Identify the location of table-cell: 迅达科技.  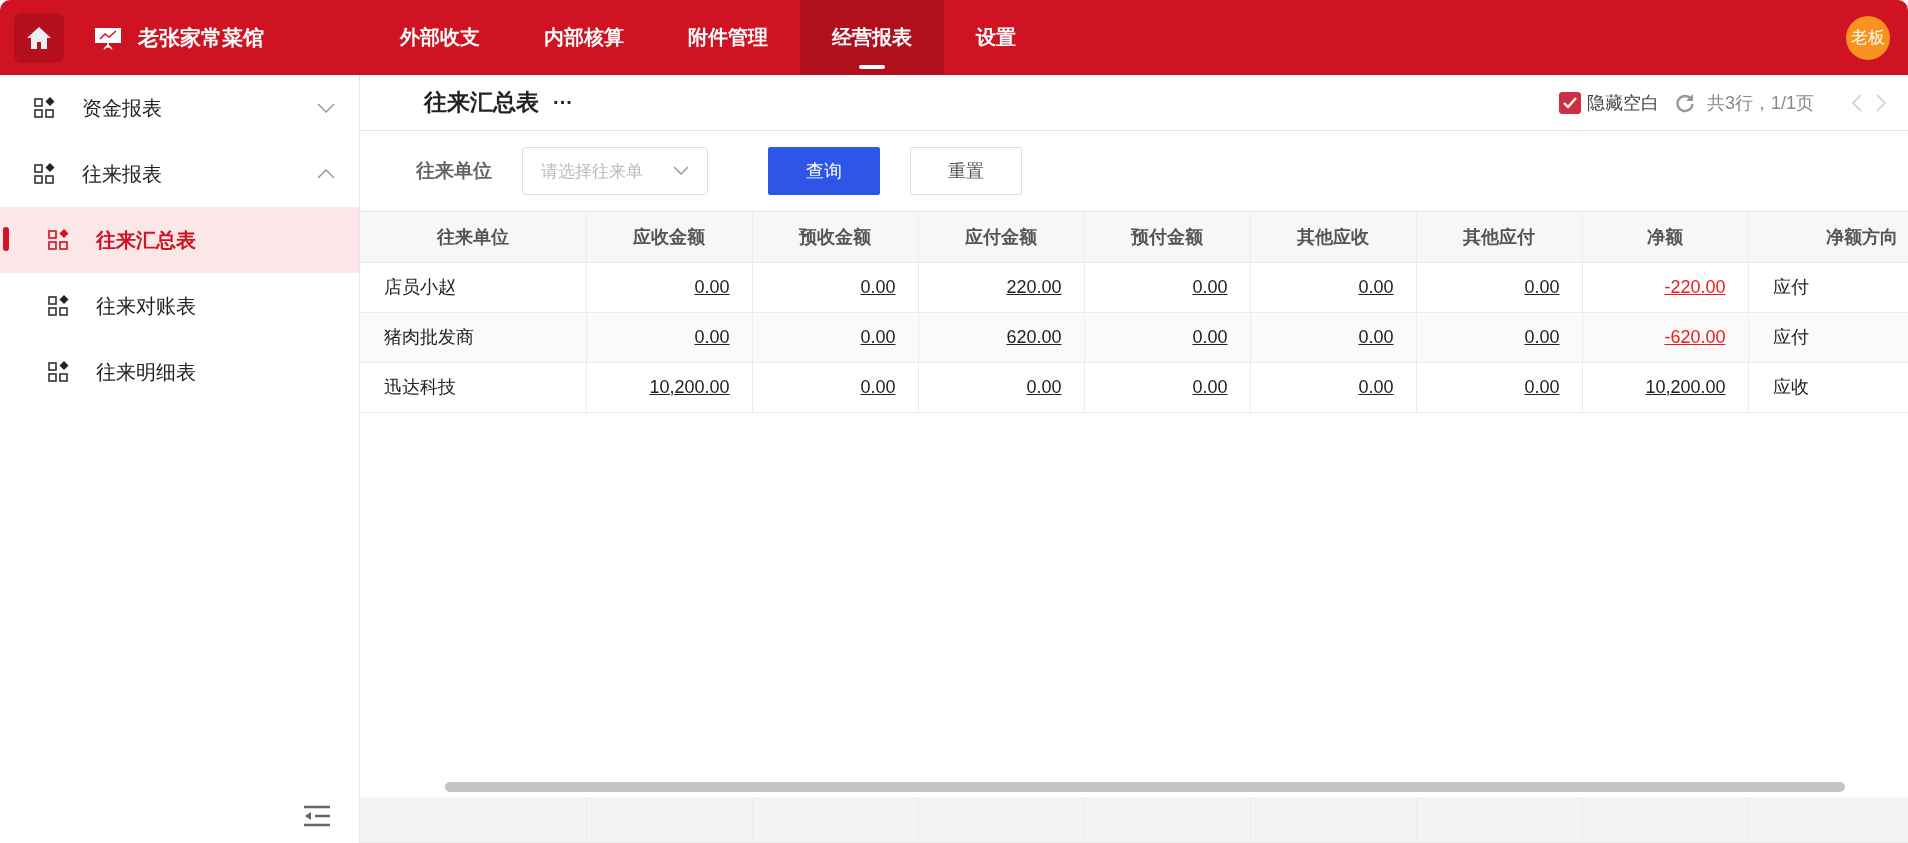
(473, 387).